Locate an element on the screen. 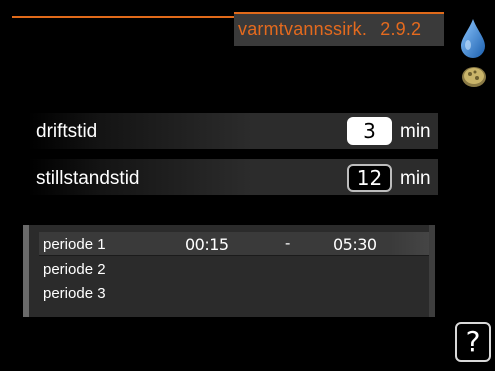 This screenshot has width=495, height=371. stillstandstid-value-field: 12 is located at coordinates (369, 178).